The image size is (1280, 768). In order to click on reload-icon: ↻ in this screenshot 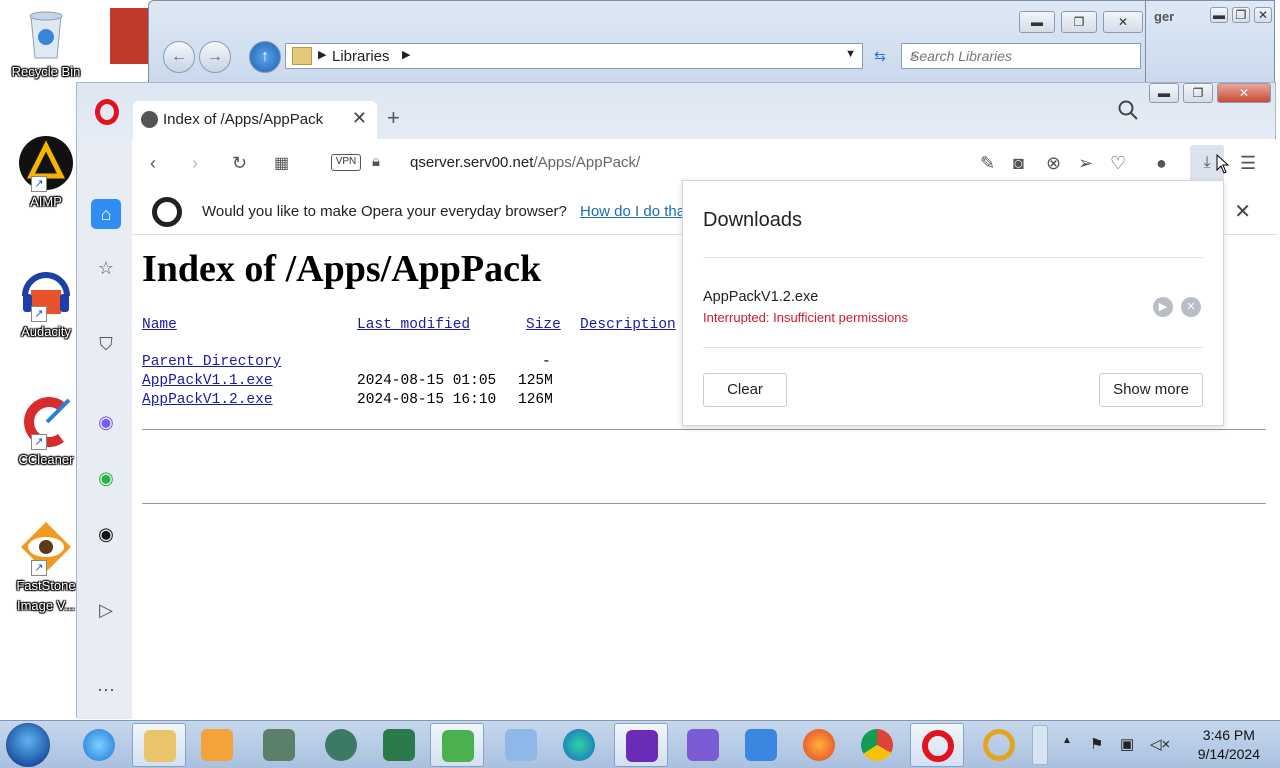, I will do `click(239, 163)`.